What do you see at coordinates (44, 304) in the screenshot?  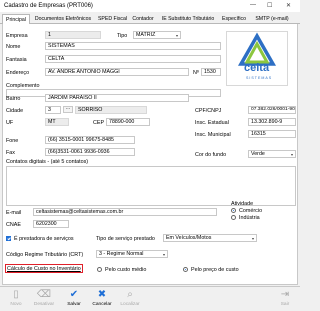 I see `desativar-label: Desativar` at bounding box center [44, 304].